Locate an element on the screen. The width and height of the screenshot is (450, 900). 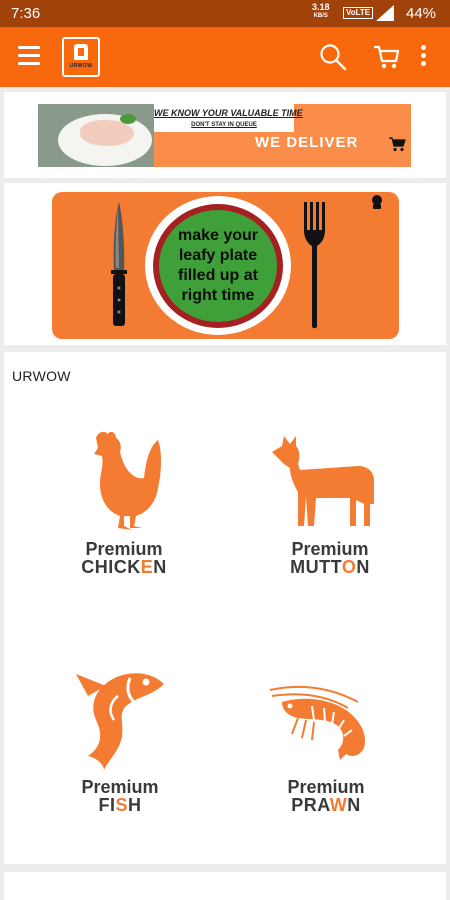
menu-icon is located at coordinates (30, 57).